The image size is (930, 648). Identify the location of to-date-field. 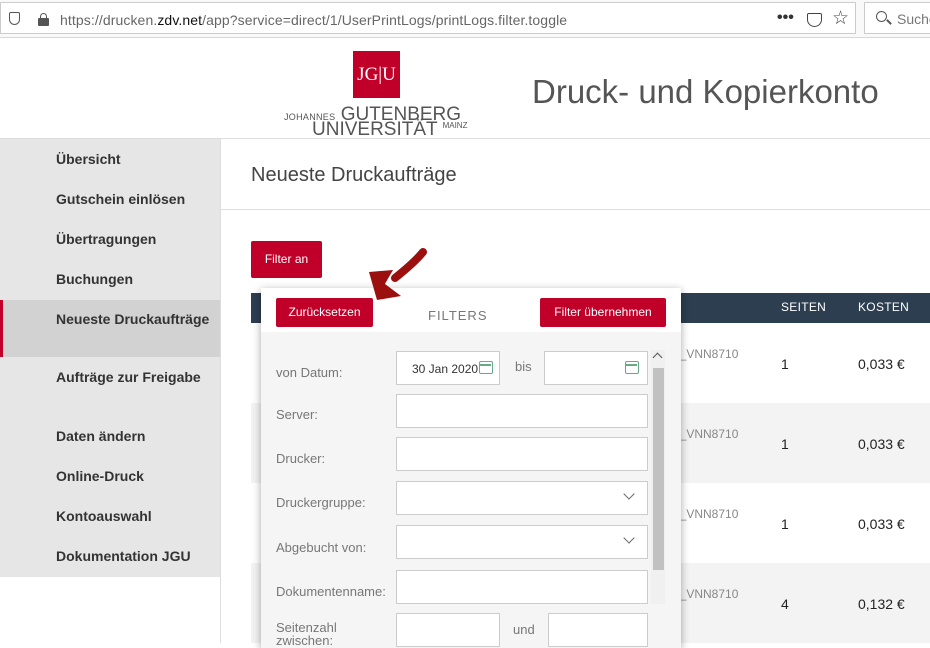
(596, 368).